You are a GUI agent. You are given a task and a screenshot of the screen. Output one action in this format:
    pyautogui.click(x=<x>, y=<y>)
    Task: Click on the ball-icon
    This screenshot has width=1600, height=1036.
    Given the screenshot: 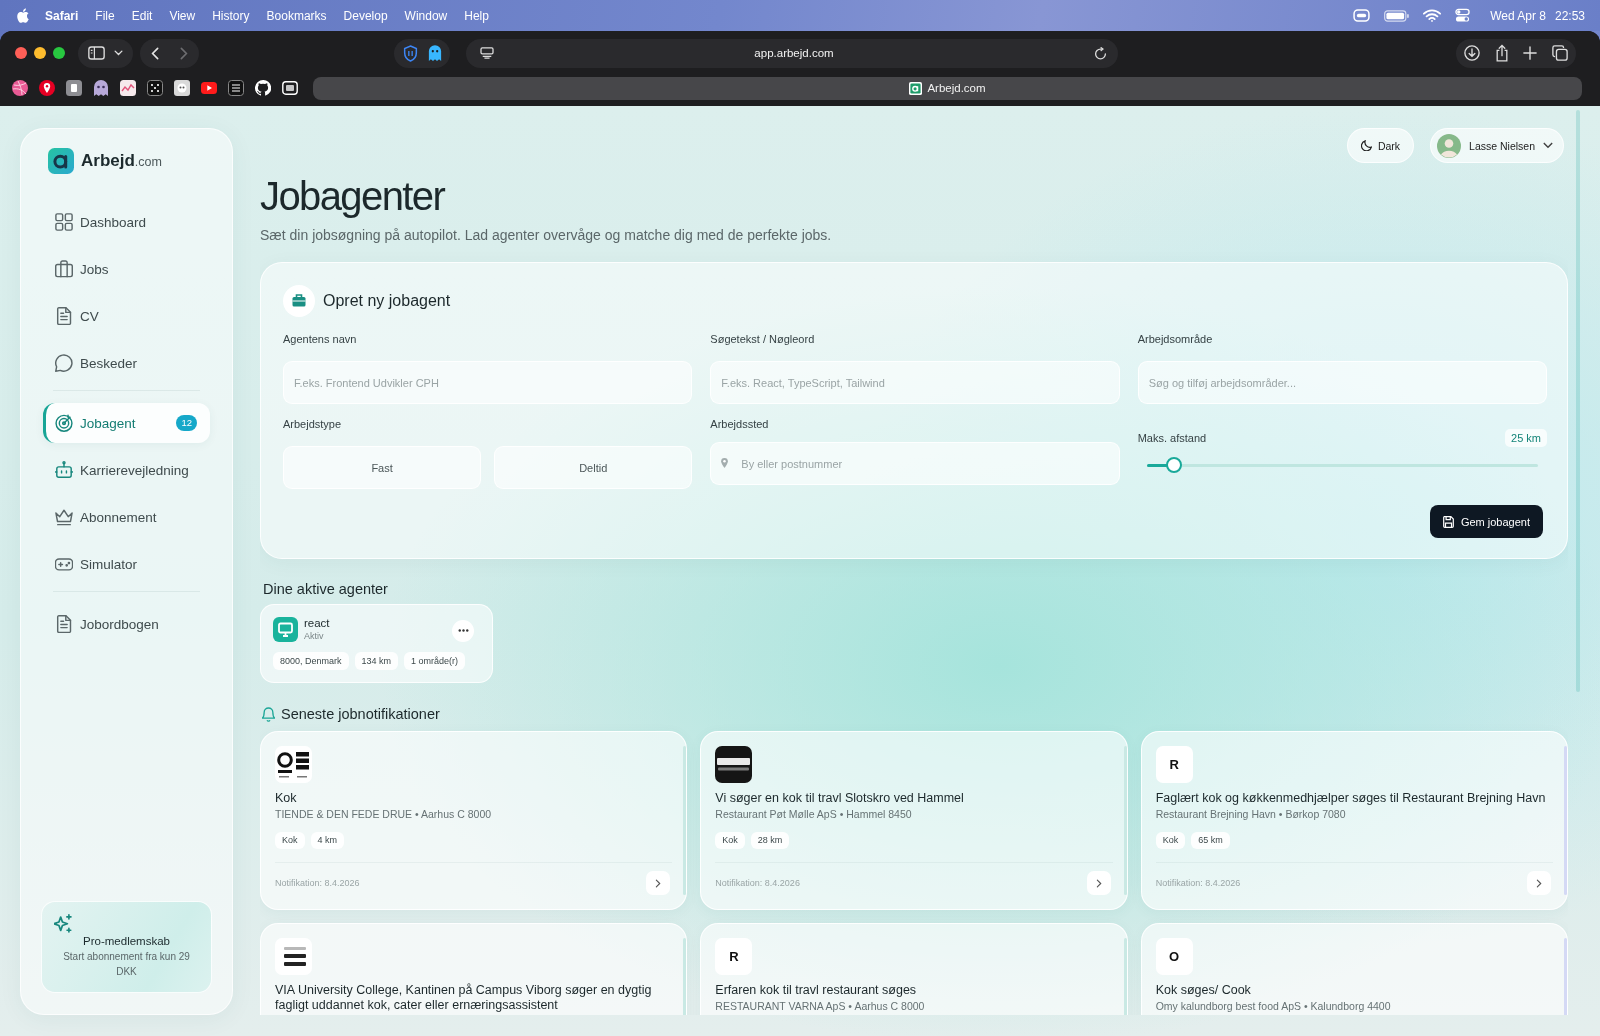 What is the action you would take?
    pyautogui.click(x=20, y=88)
    